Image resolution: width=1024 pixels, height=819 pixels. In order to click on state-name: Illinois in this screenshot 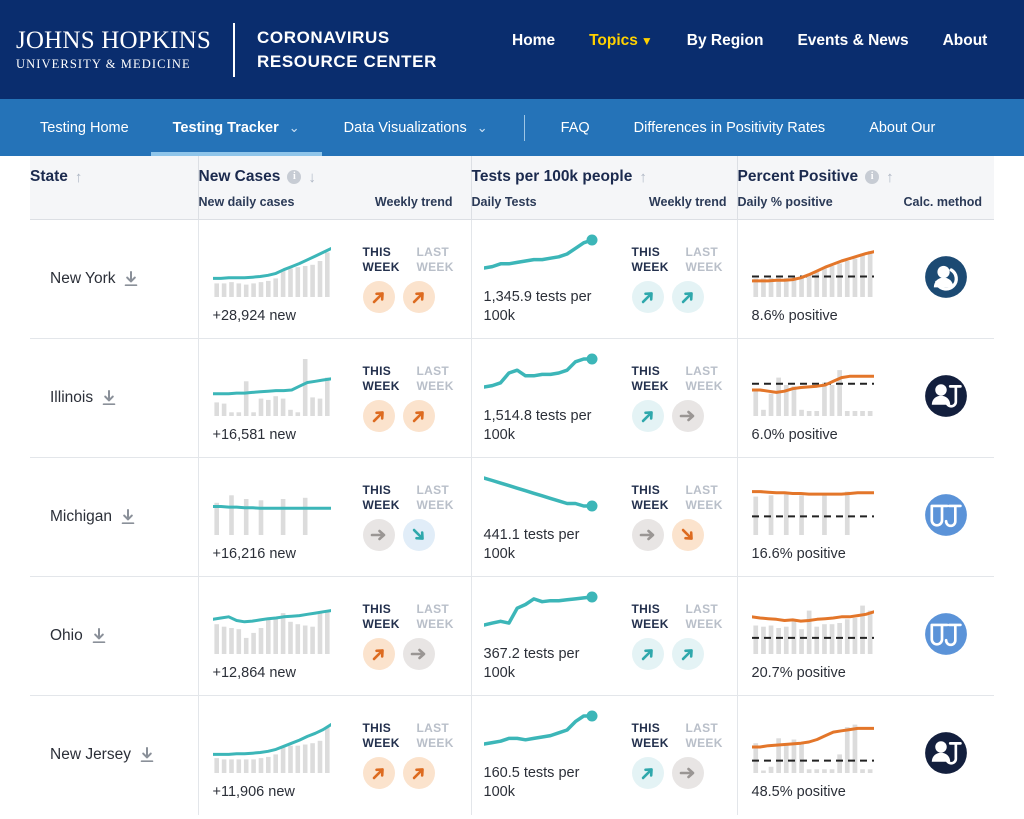, I will do `click(72, 397)`.